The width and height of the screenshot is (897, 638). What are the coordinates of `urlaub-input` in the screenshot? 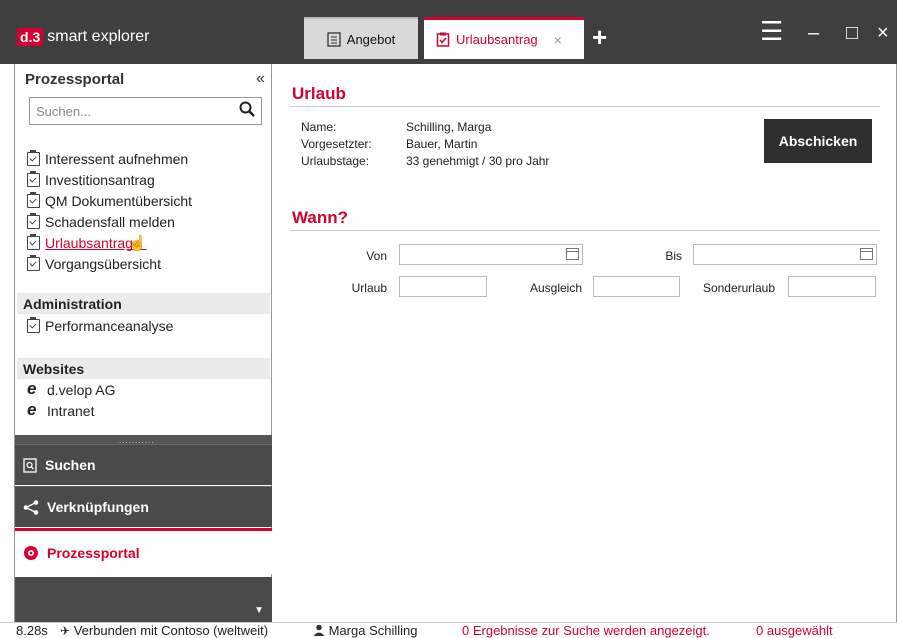 It's located at (443, 286).